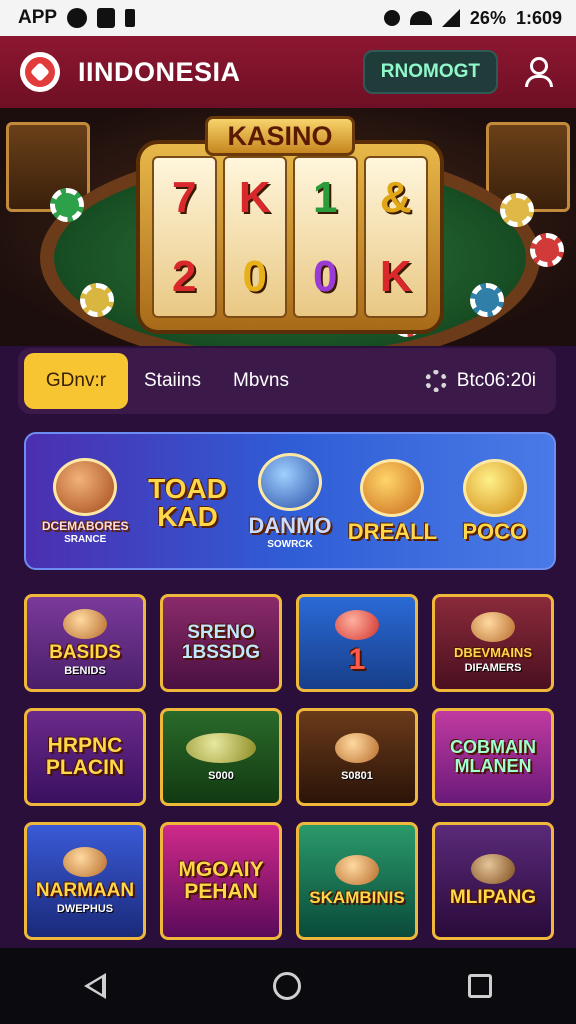  Describe the element at coordinates (496, 380) in the screenshot. I see `balance-value: Btc06:20i` at that location.